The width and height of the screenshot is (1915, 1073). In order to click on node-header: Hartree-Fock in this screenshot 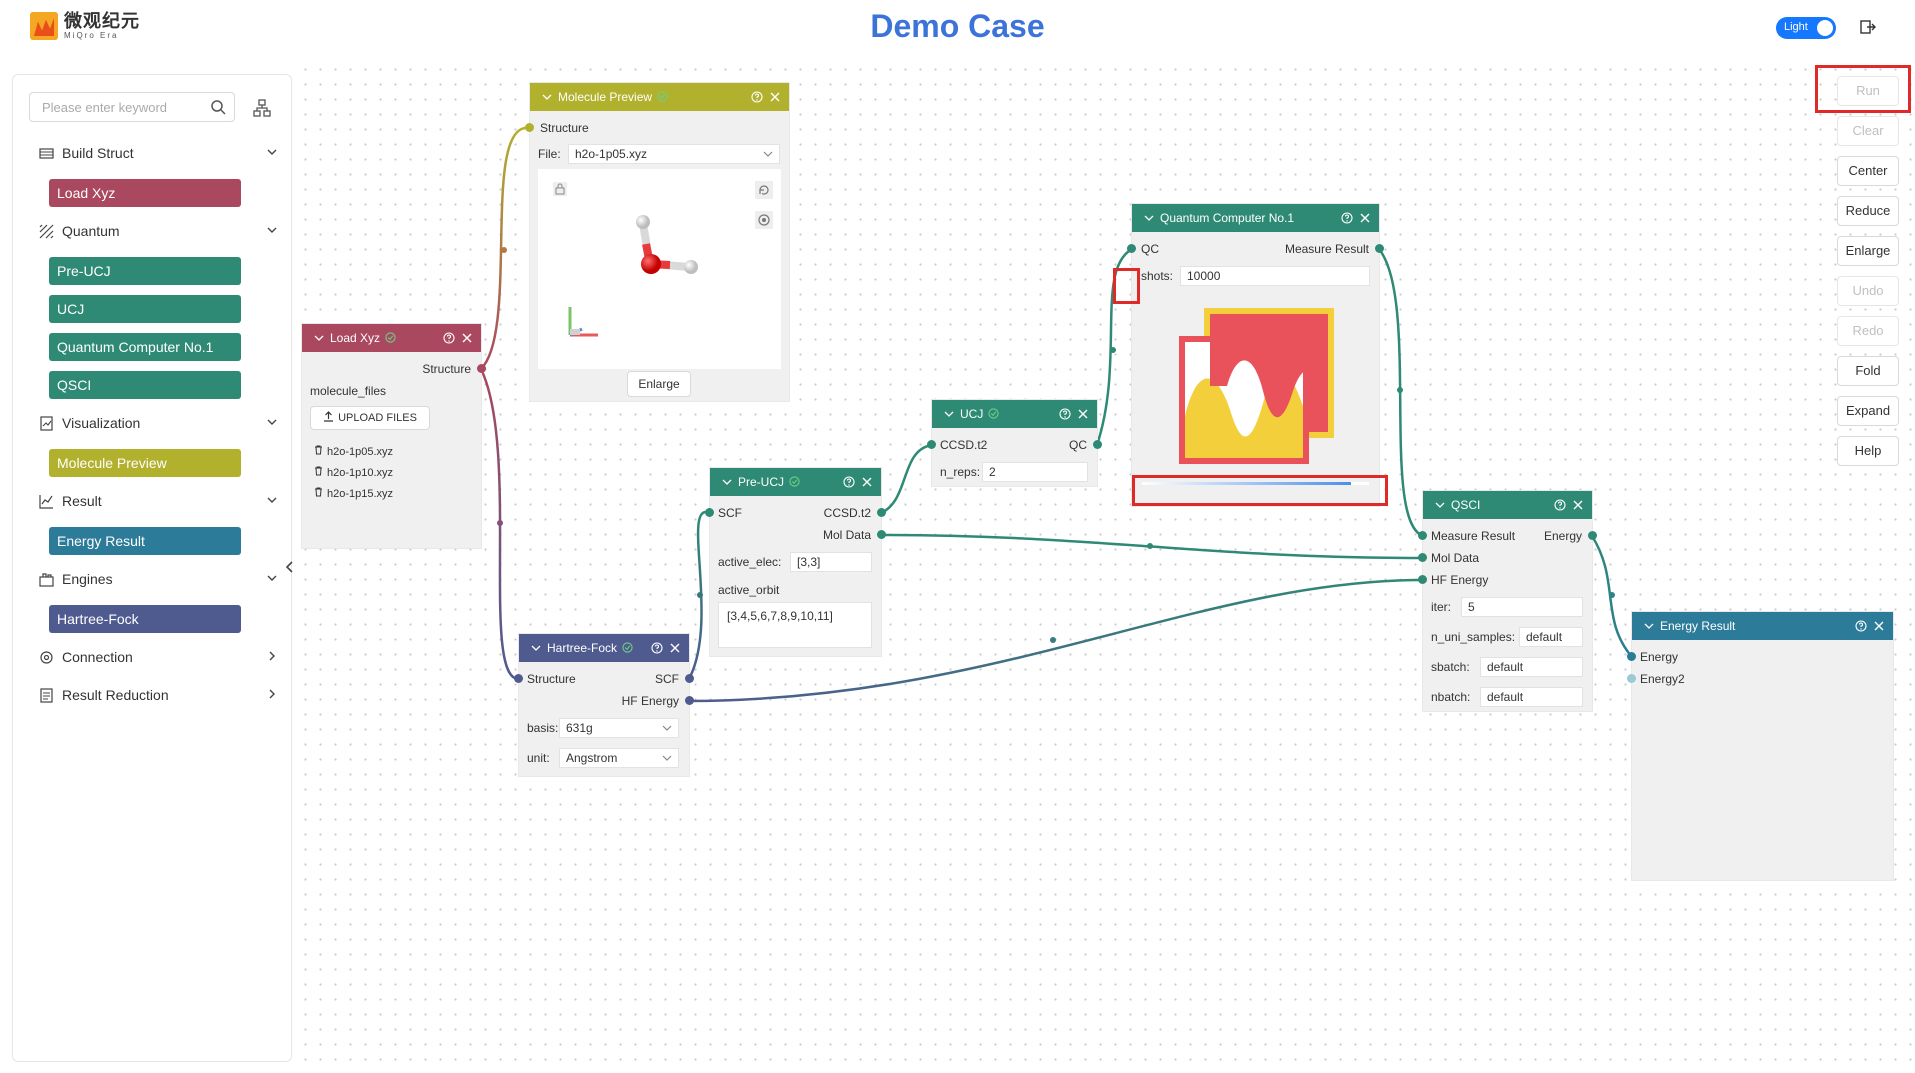, I will do `click(604, 648)`.